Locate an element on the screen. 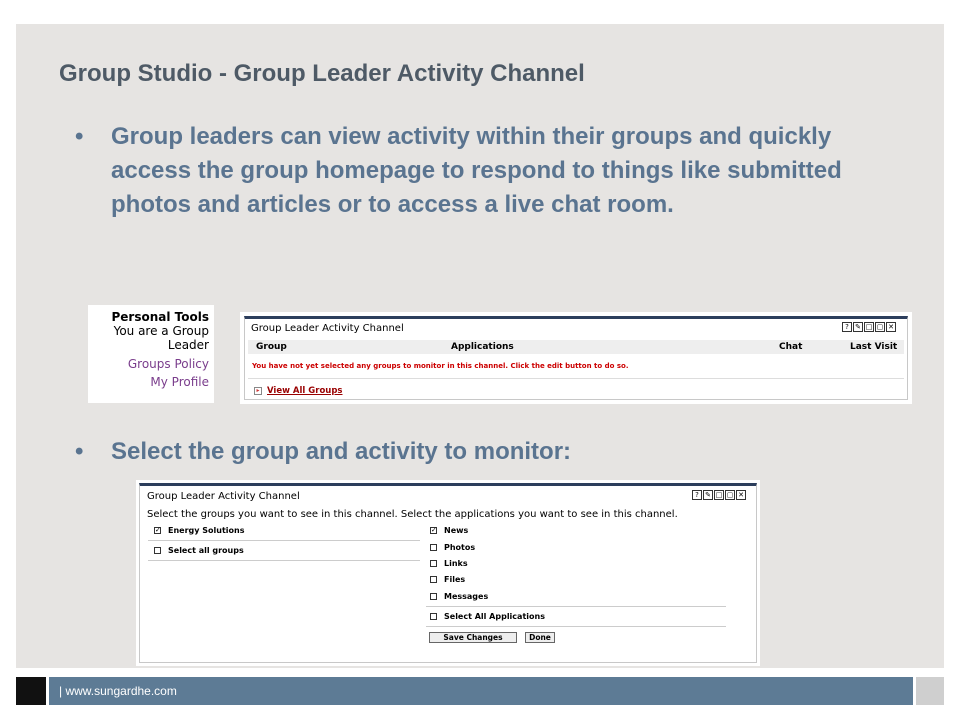  app-checkbox-news: ✓ News is located at coordinates (449, 530).